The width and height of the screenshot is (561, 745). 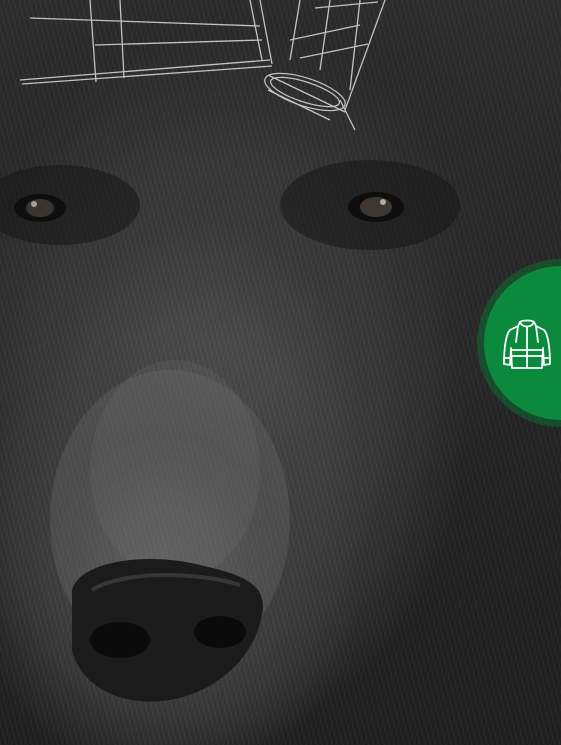 I want to click on hi-vis-jacket-icon, so click(x=527, y=344).